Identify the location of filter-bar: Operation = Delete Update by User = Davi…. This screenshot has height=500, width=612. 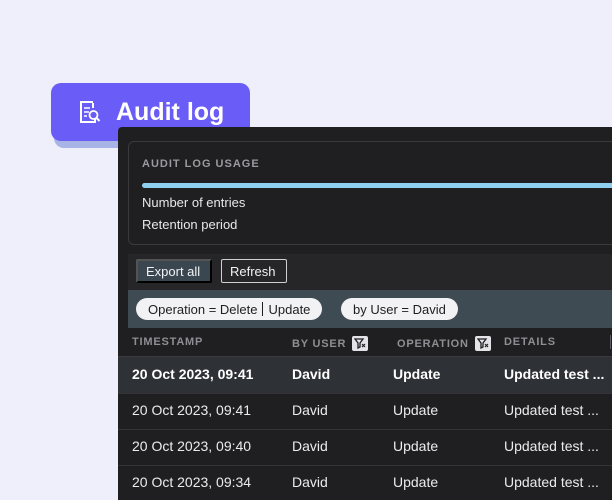
(370, 309).